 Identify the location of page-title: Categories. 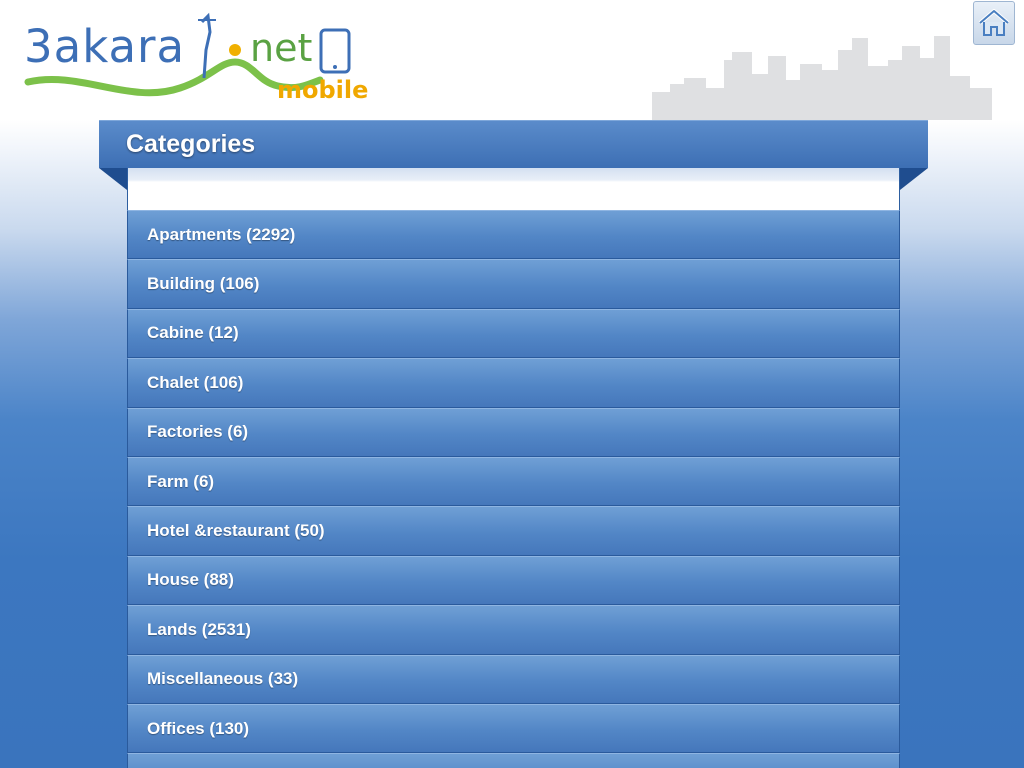
(191, 144).